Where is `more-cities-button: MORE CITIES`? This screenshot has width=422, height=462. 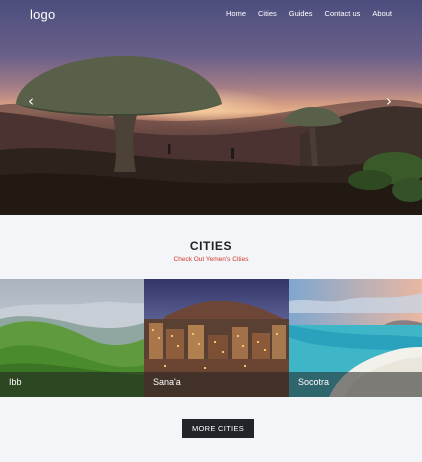 more-cities-button: MORE CITIES is located at coordinates (218, 428).